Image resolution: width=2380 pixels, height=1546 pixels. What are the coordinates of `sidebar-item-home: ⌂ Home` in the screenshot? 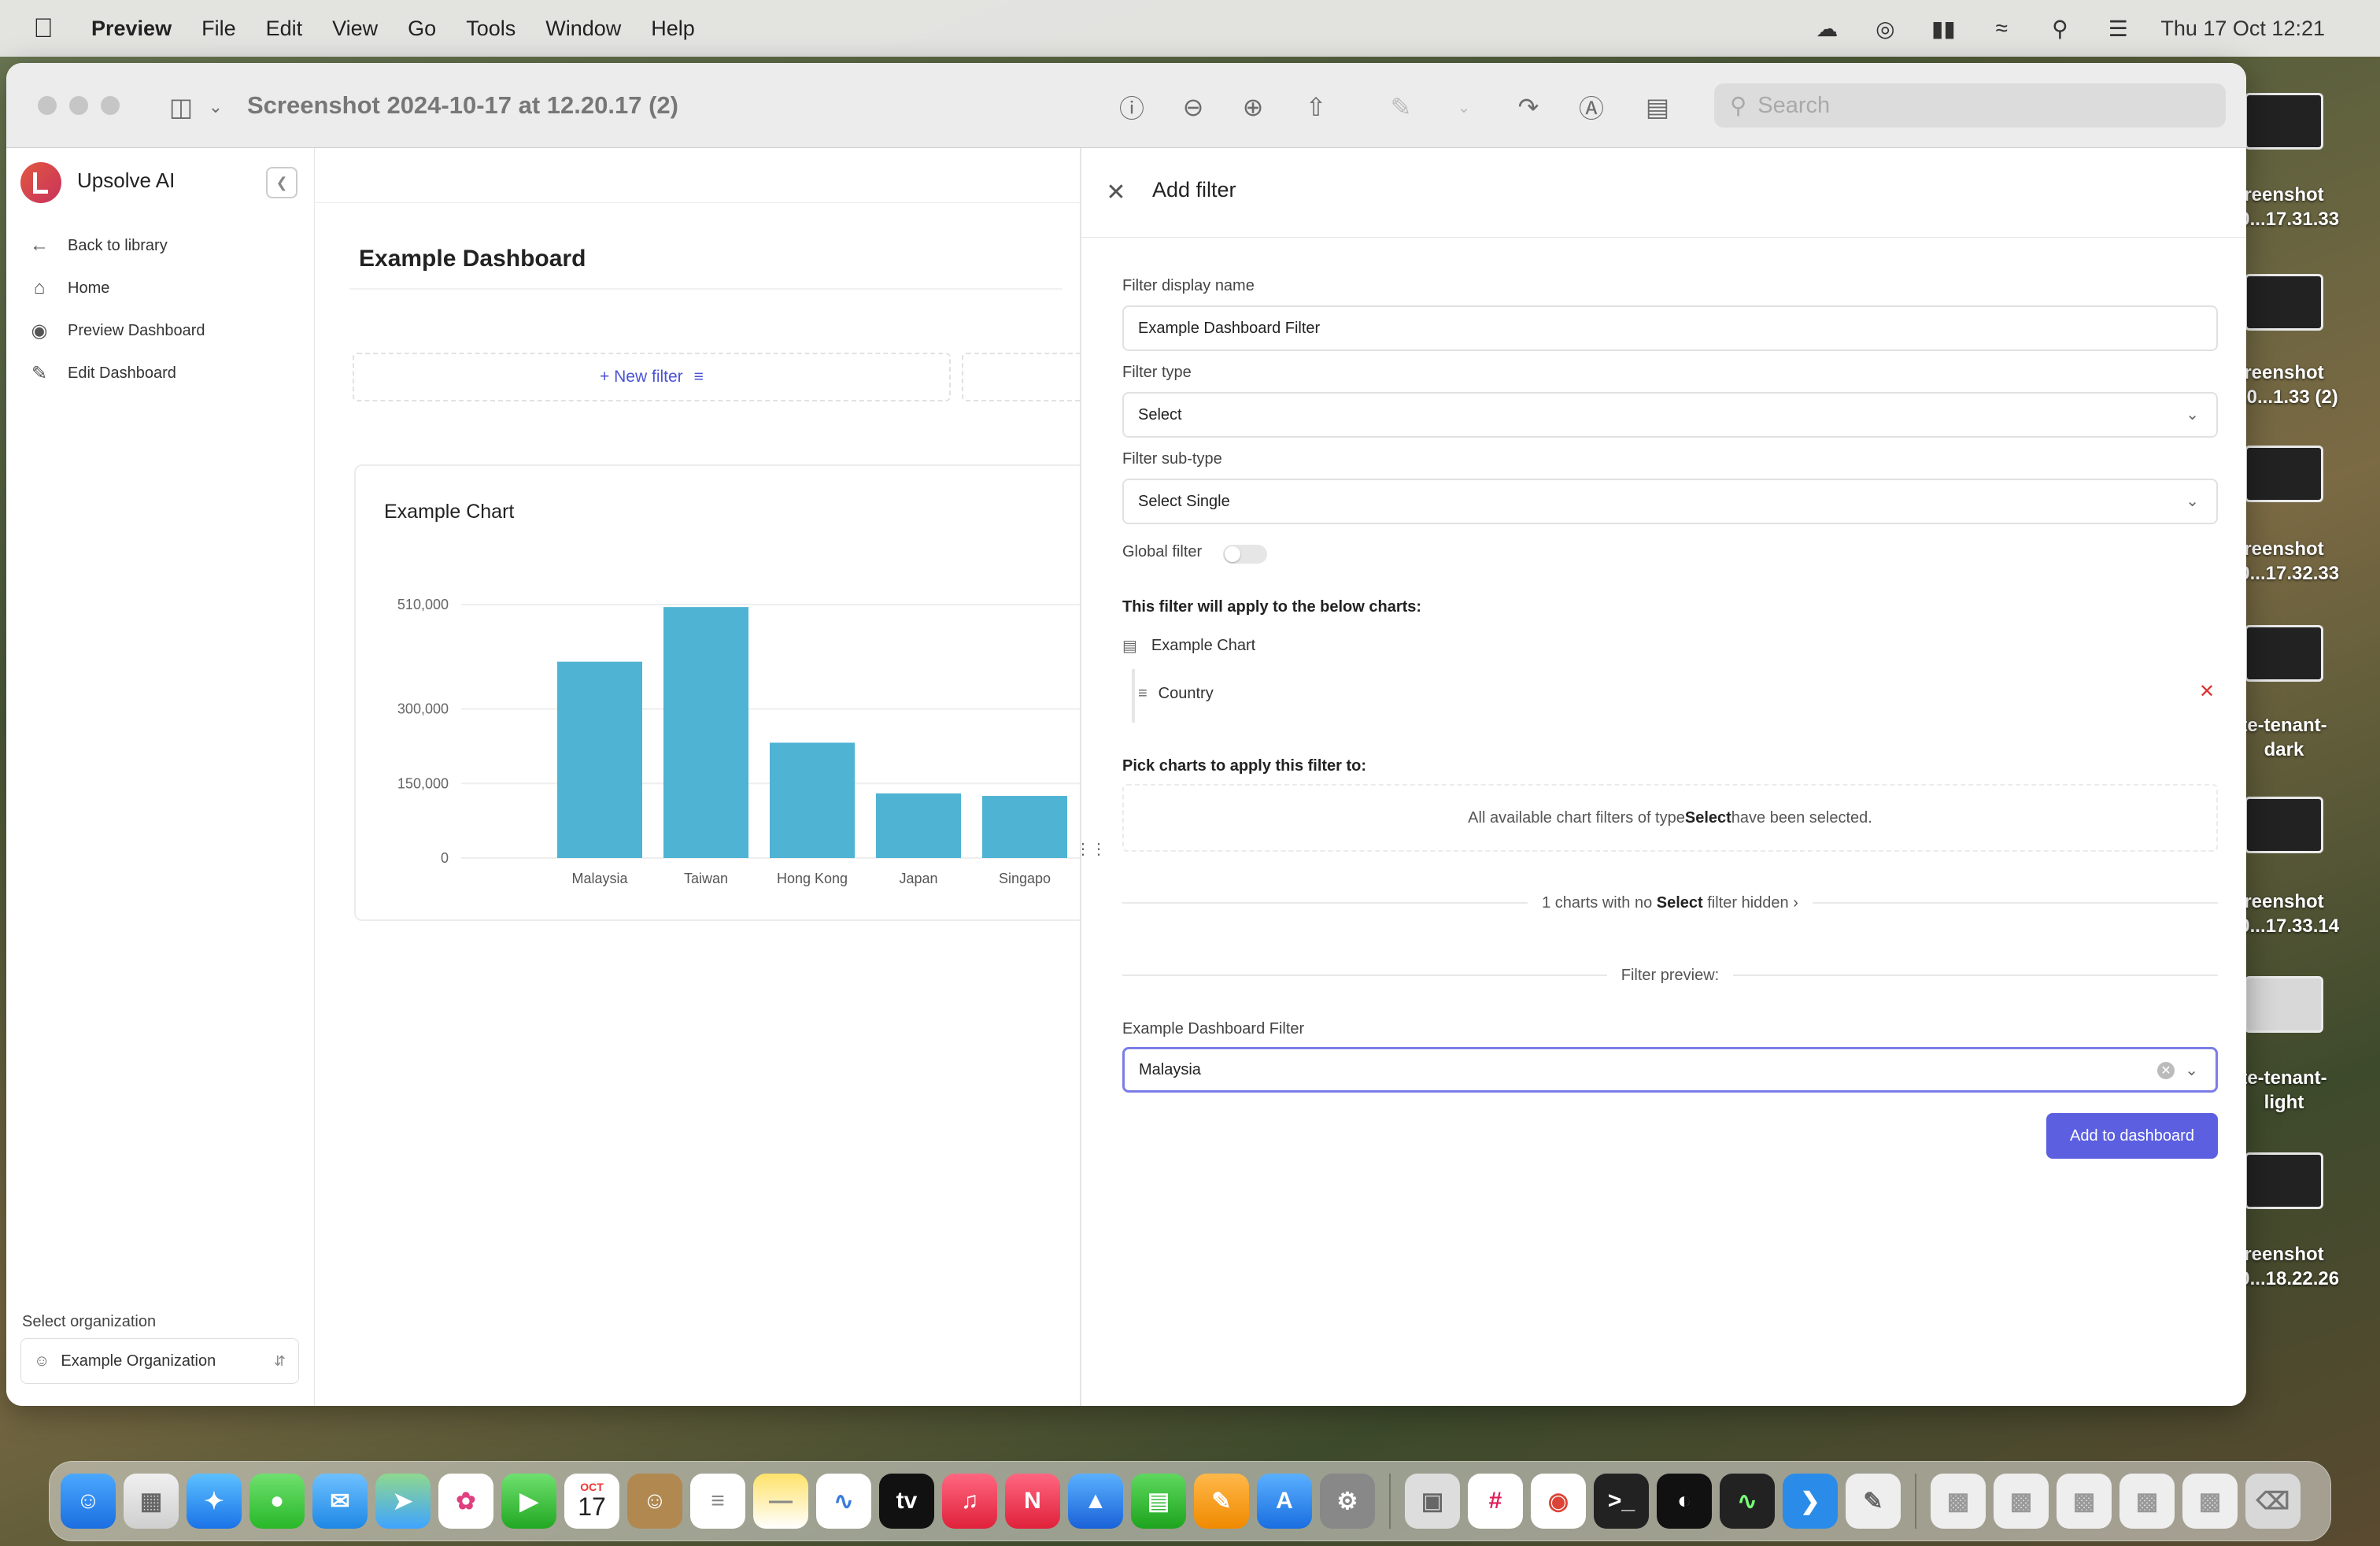 It's located at (69, 288).